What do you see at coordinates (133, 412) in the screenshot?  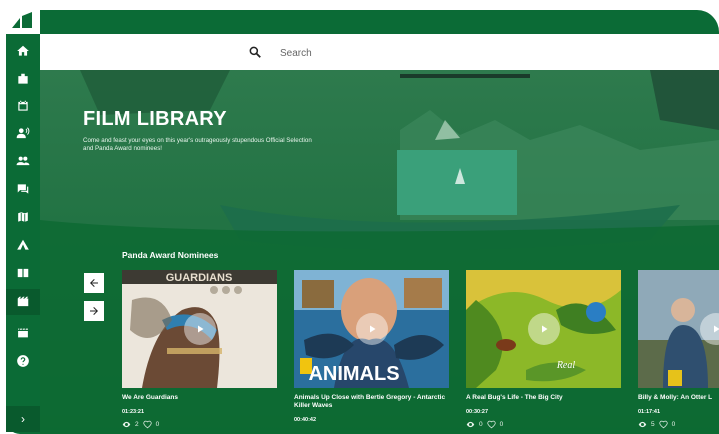 I see `film-duration: 01:23:21` at bounding box center [133, 412].